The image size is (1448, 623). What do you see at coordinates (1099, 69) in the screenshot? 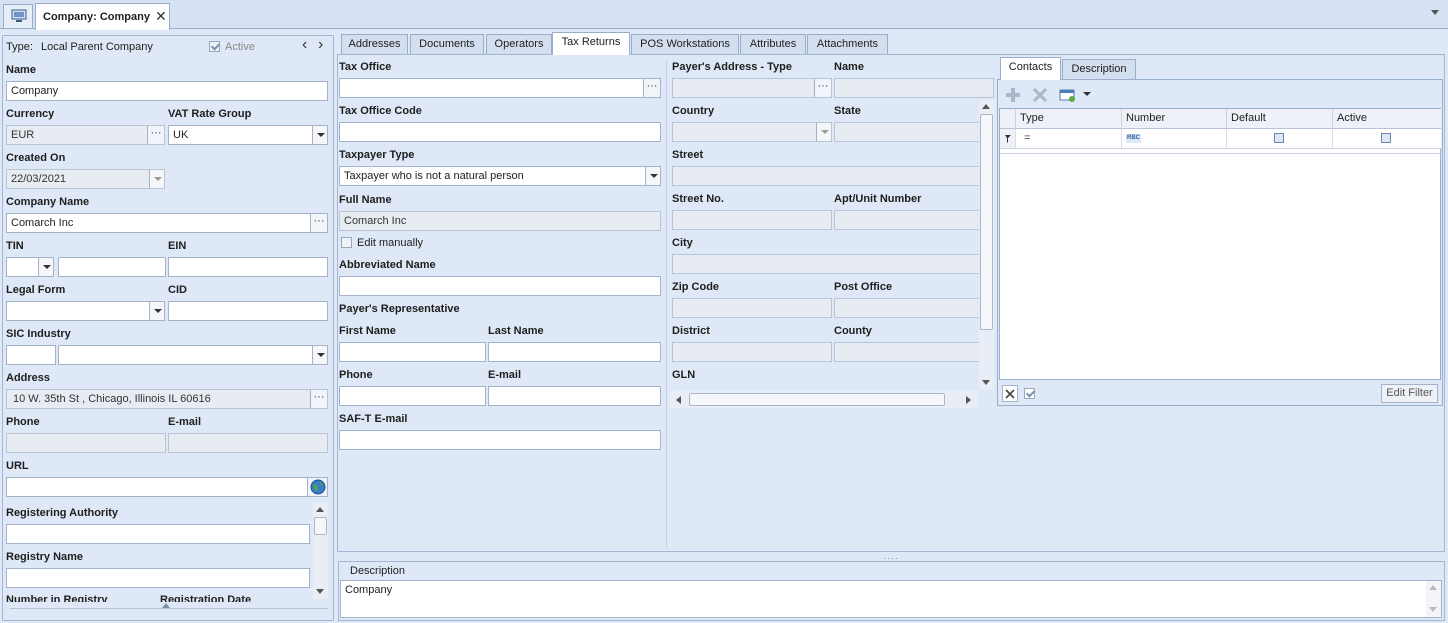
I see `tab-description: Description` at bounding box center [1099, 69].